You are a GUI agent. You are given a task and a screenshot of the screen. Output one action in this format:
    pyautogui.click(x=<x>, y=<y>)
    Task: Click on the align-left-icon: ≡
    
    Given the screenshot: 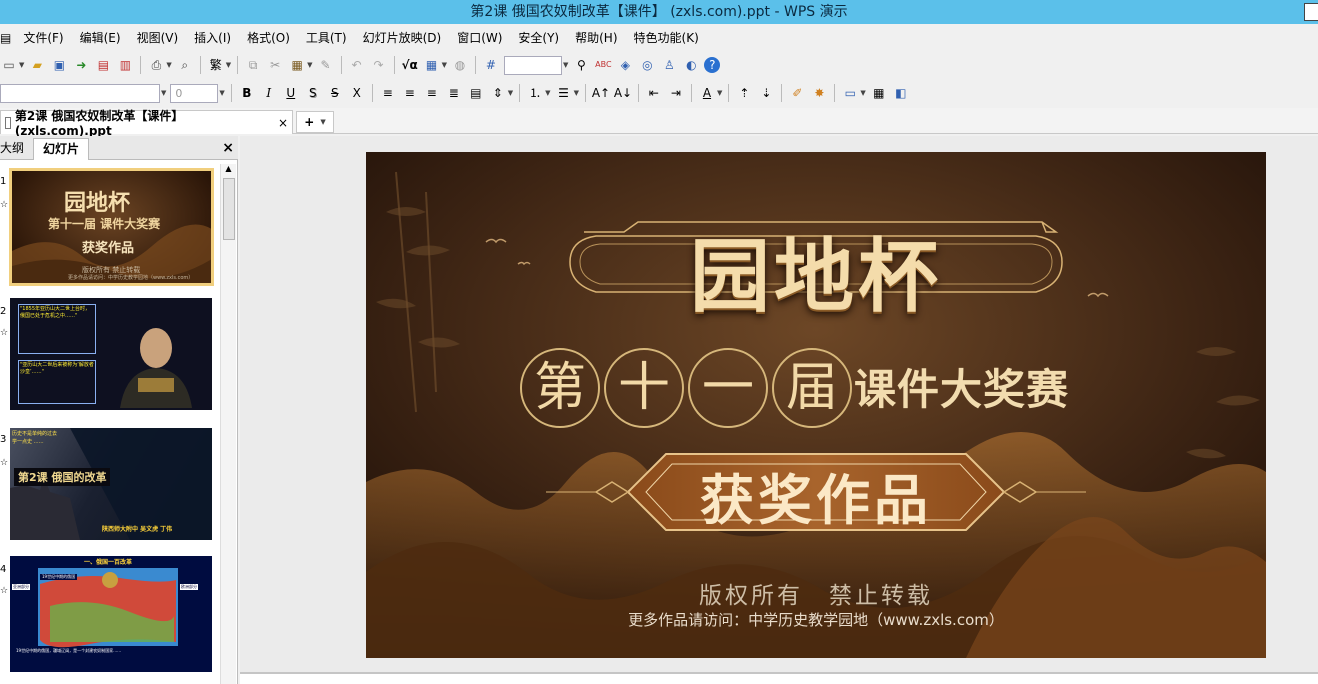 What is the action you would take?
    pyautogui.click(x=388, y=93)
    